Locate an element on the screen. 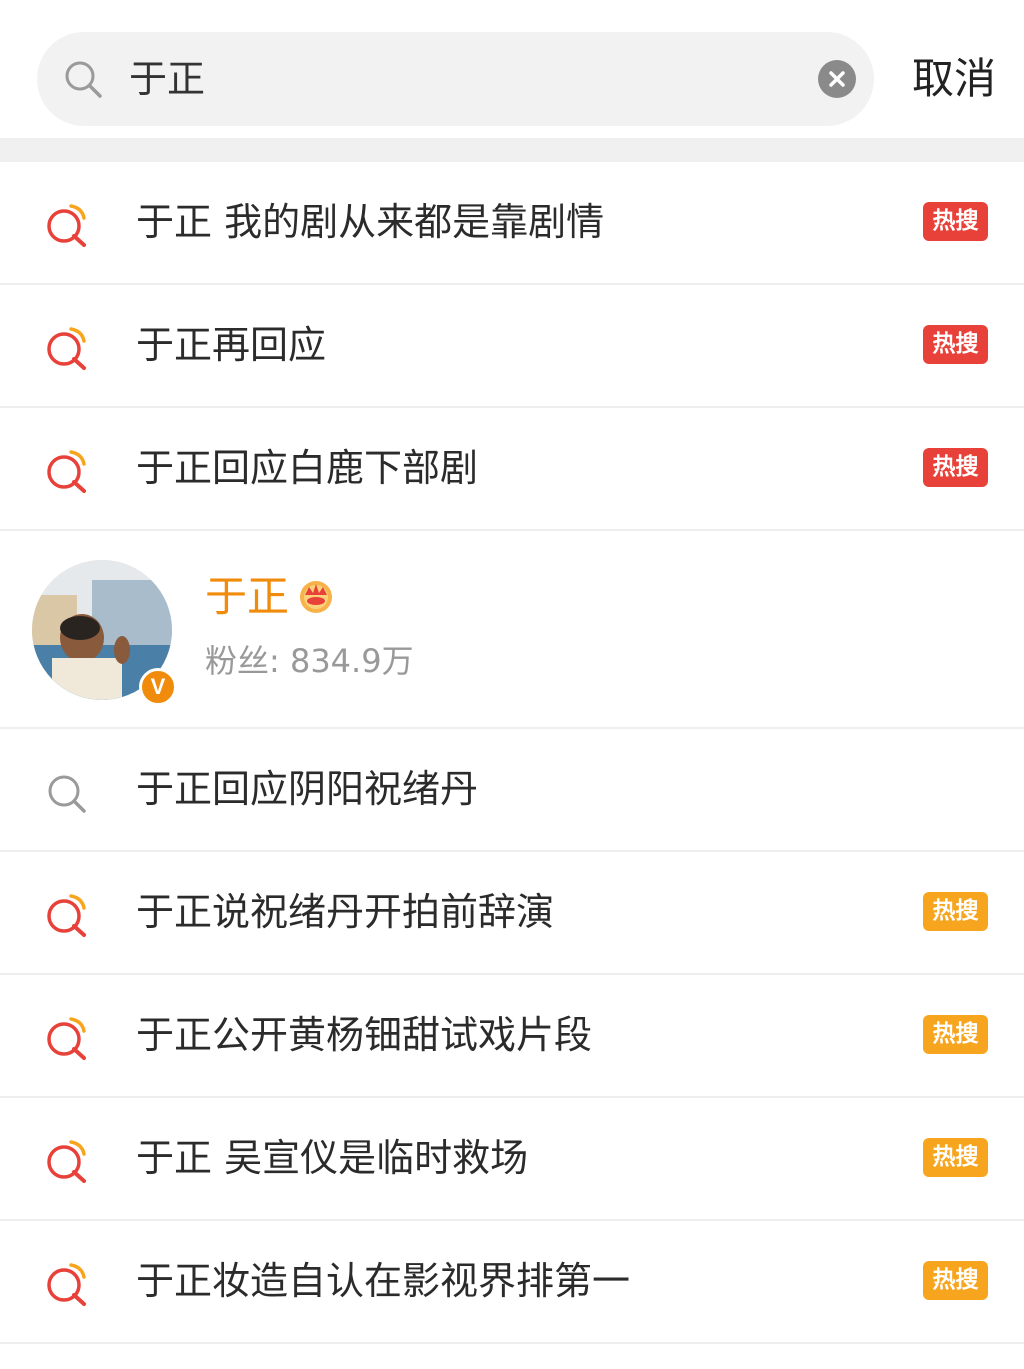 The height and width of the screenshot is (1369, 1024). search-query-text: 于正 is located at coordinates (167, 79).